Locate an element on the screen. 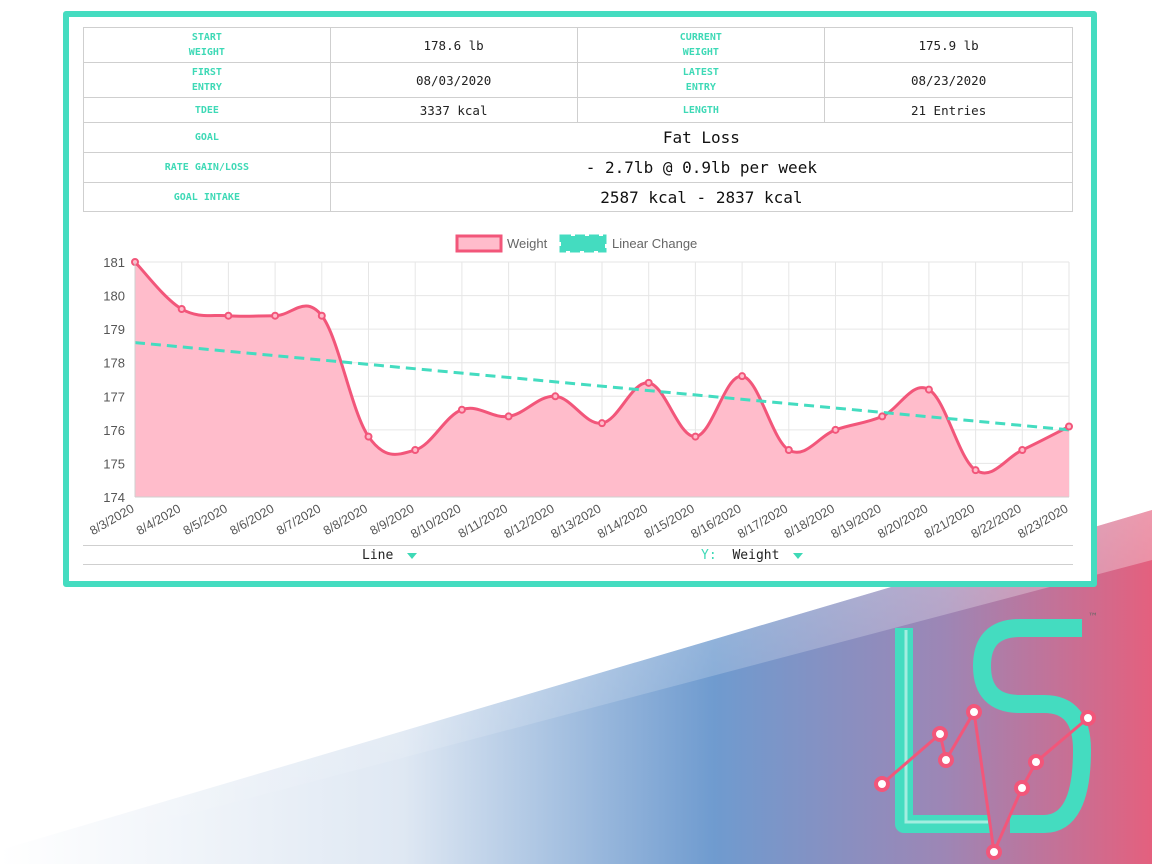 This screenshot has width=1152, height=864. x-tick-label: 8/6/2020 is located at coordinates (251, 519).